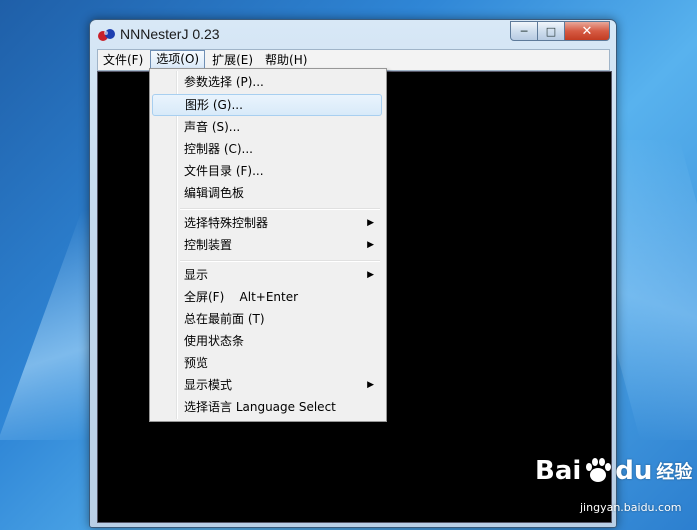 This screenshot has height=530, width=697. What do you see at coordinates (267, 385) in the screenshot?
I see `menu-item-display-mode: 显示模式 ▶` at bounding box center [267, 385].